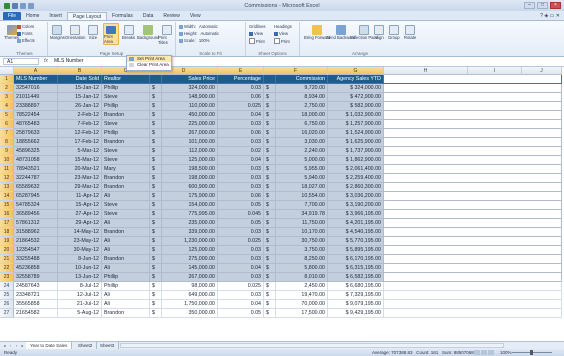 Image resolution: width=564 pixels, height=356 pixels. I want to click on page-break-view-icon, so click(491, 352).